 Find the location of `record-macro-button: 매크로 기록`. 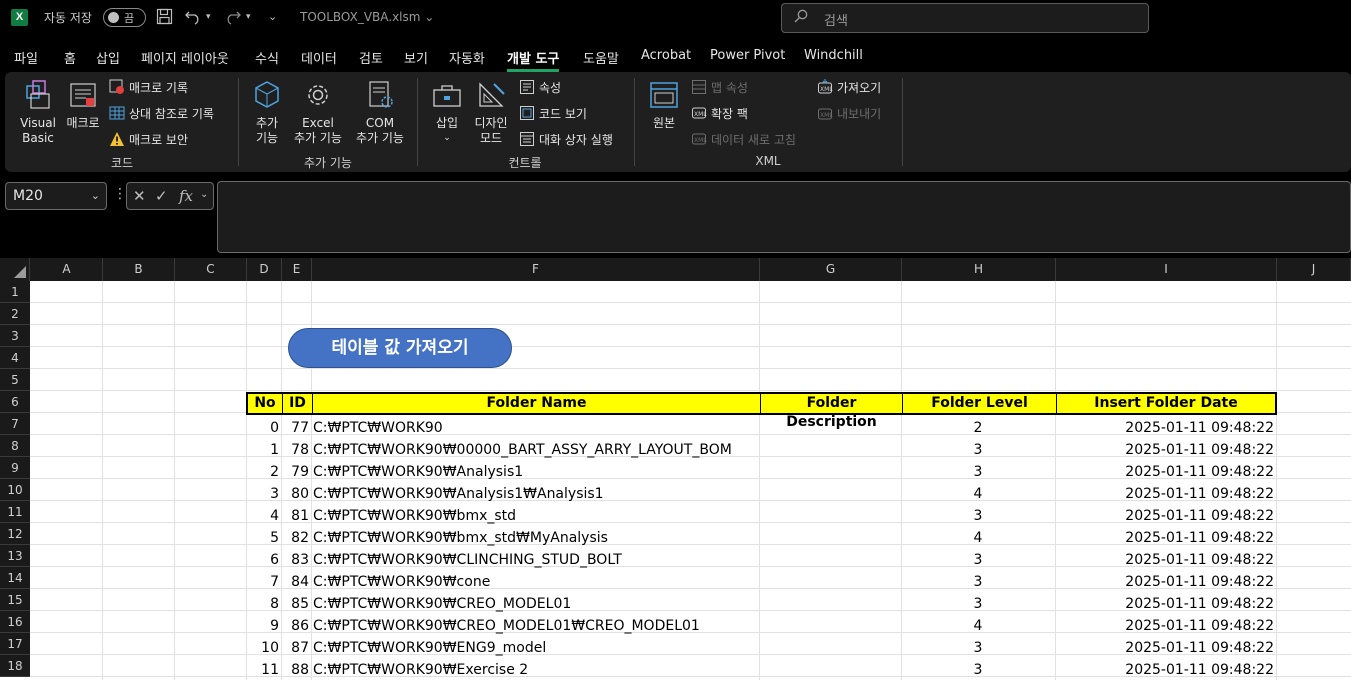

record-macro-button: 매크로 기록 is located at coordinates (148, 88).